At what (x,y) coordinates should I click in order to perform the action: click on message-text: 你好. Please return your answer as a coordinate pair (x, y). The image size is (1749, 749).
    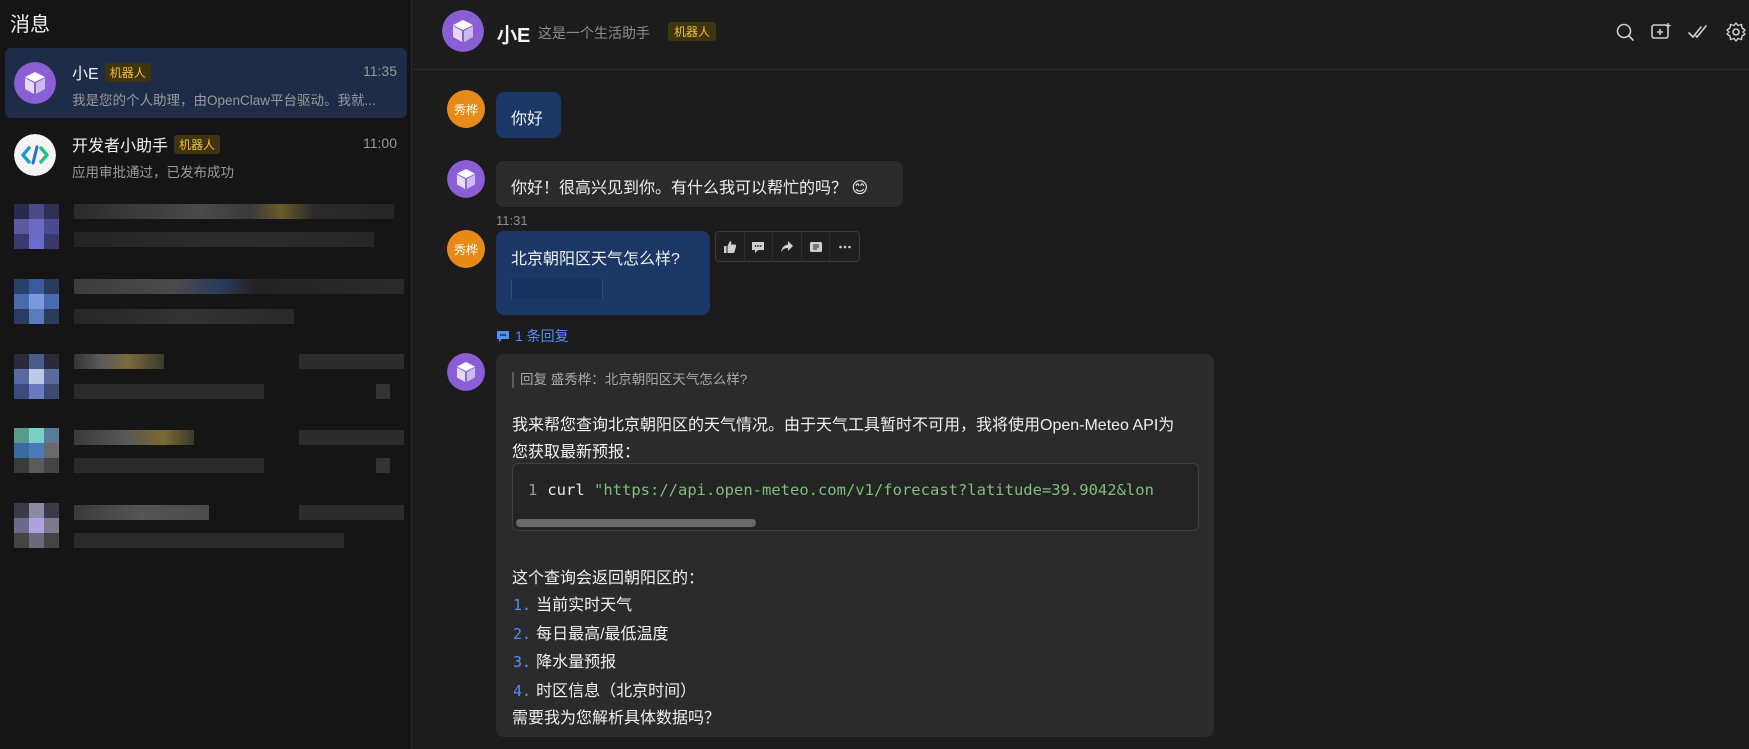
    Looking at the image, I should click on (527, 119).